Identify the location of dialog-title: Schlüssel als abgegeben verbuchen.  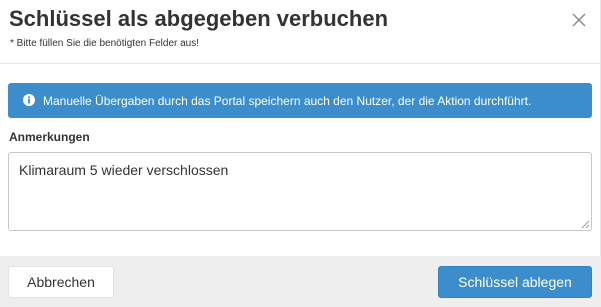
(199, 18).